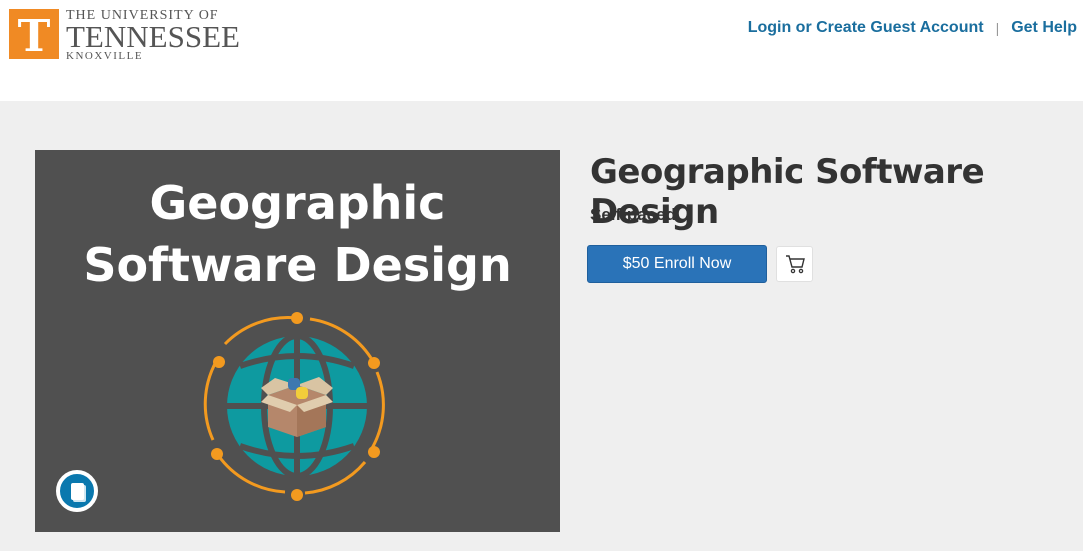 Image resolution: width=1083 pixels, height=551 pixels. I want to click on university-logo: T THE UNIVERSITY OF TENNESSEE KNOXVILLE, so click(124, 35).